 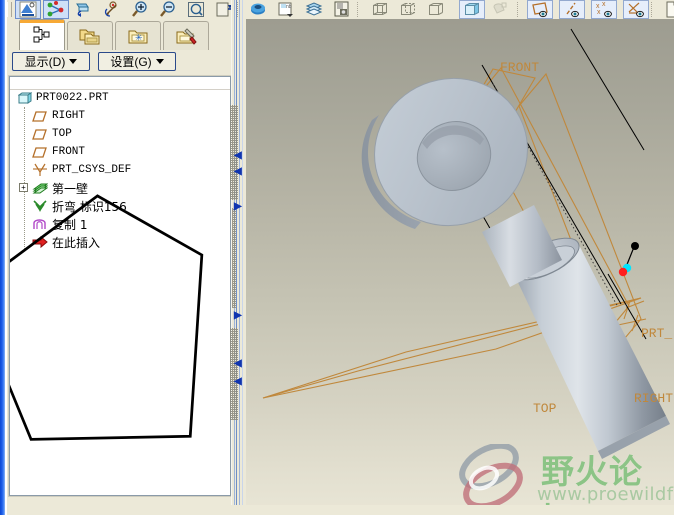 I want to click on tree-item-datum-right: RIGHT, so click(x=120, y=116).